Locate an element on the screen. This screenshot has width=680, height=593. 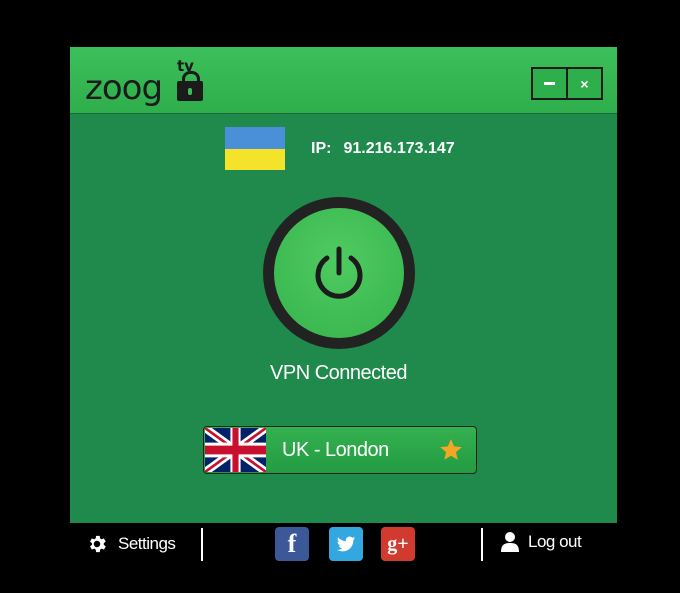
facebook-icon: f is located at coordinates (292, 543).